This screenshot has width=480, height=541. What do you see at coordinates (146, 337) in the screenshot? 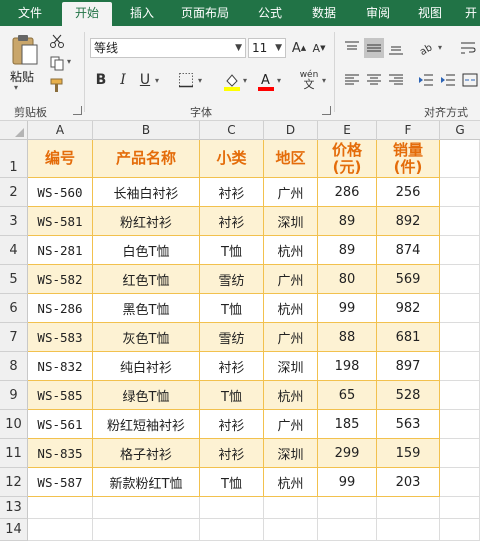
I see `table-cell: 灰色T恤` at bounding box center [146, 337].